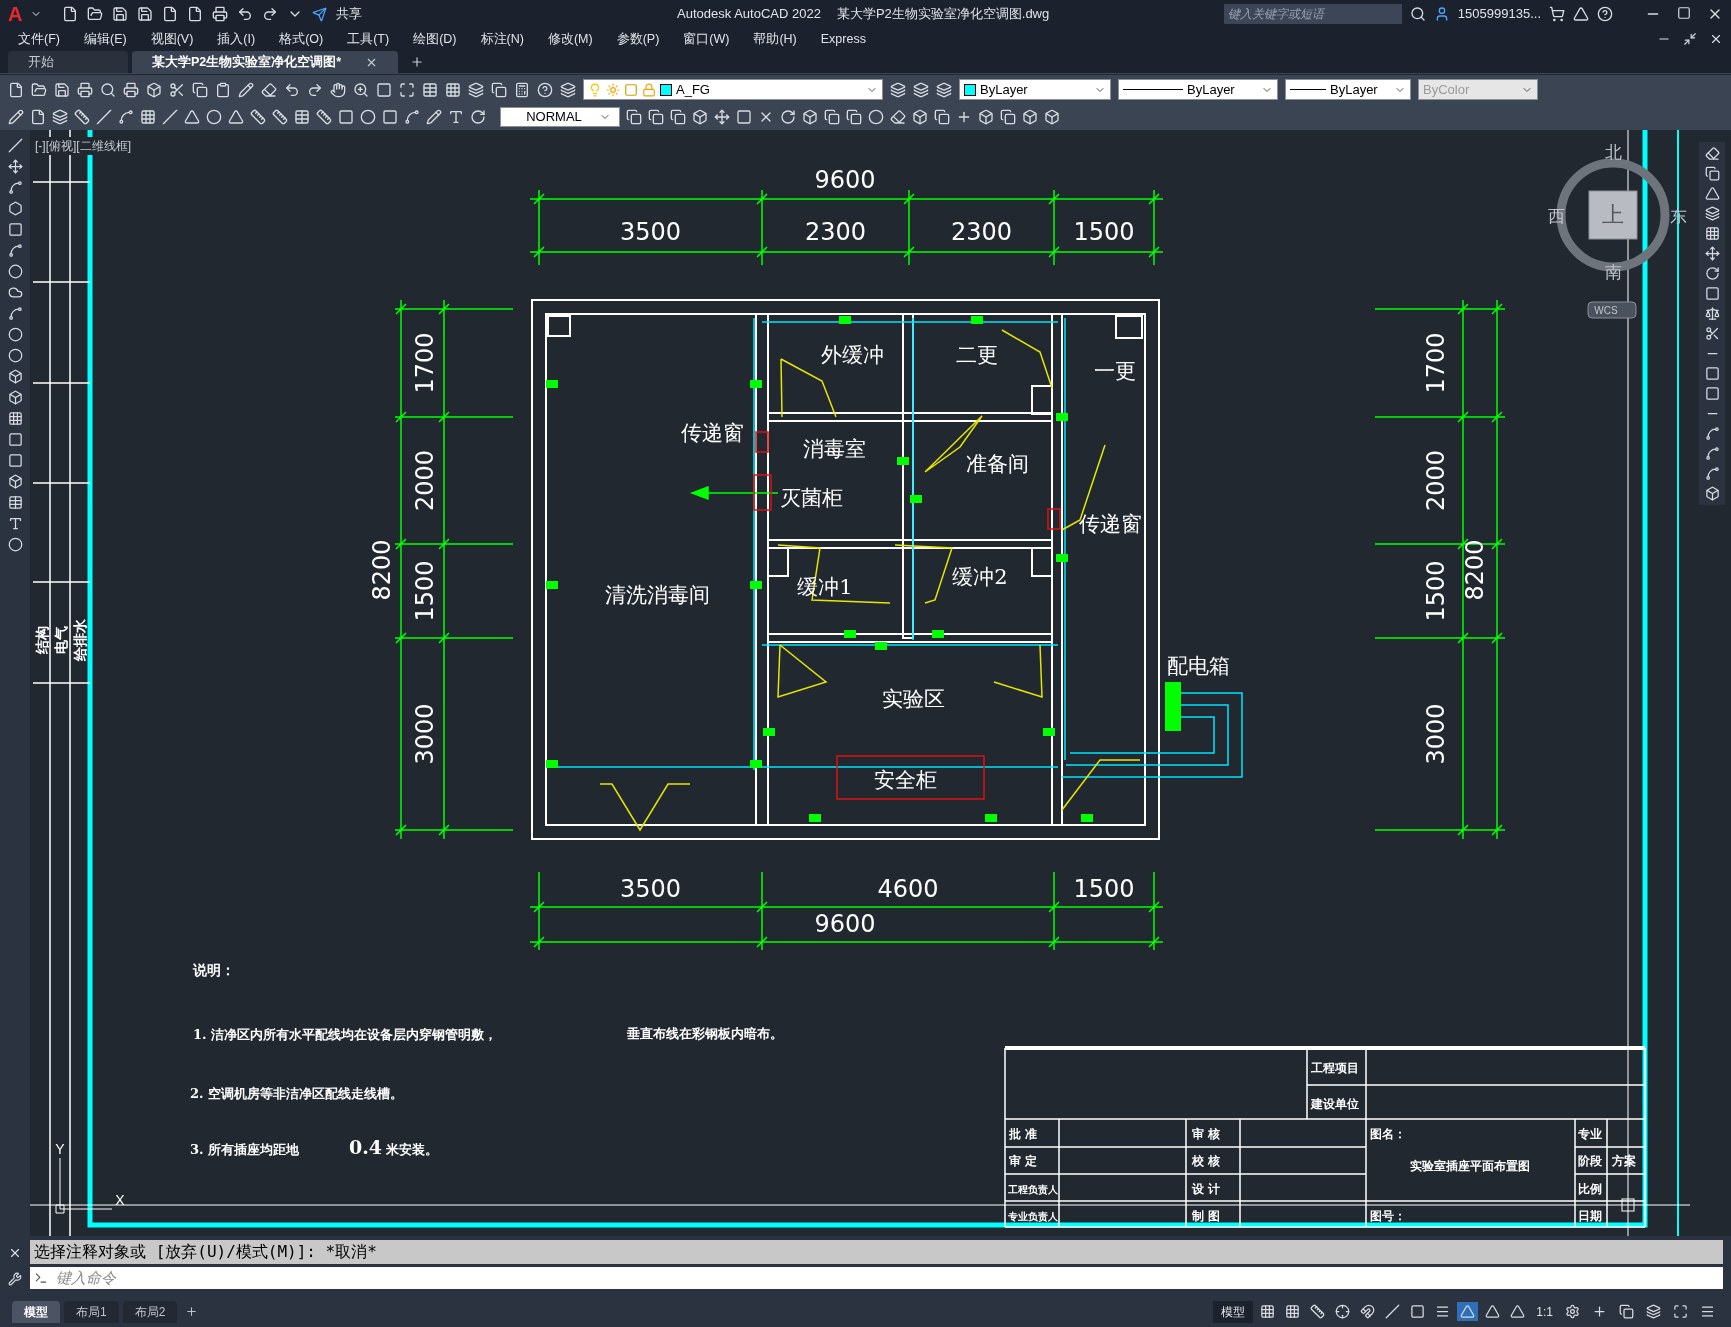 Image resolution: width=1731 pixels, height=1327 pixels. What do you see at coordinates (15, 229) in the screenshot?
I see `rectangle-icon` at bounding box center [15, 229].